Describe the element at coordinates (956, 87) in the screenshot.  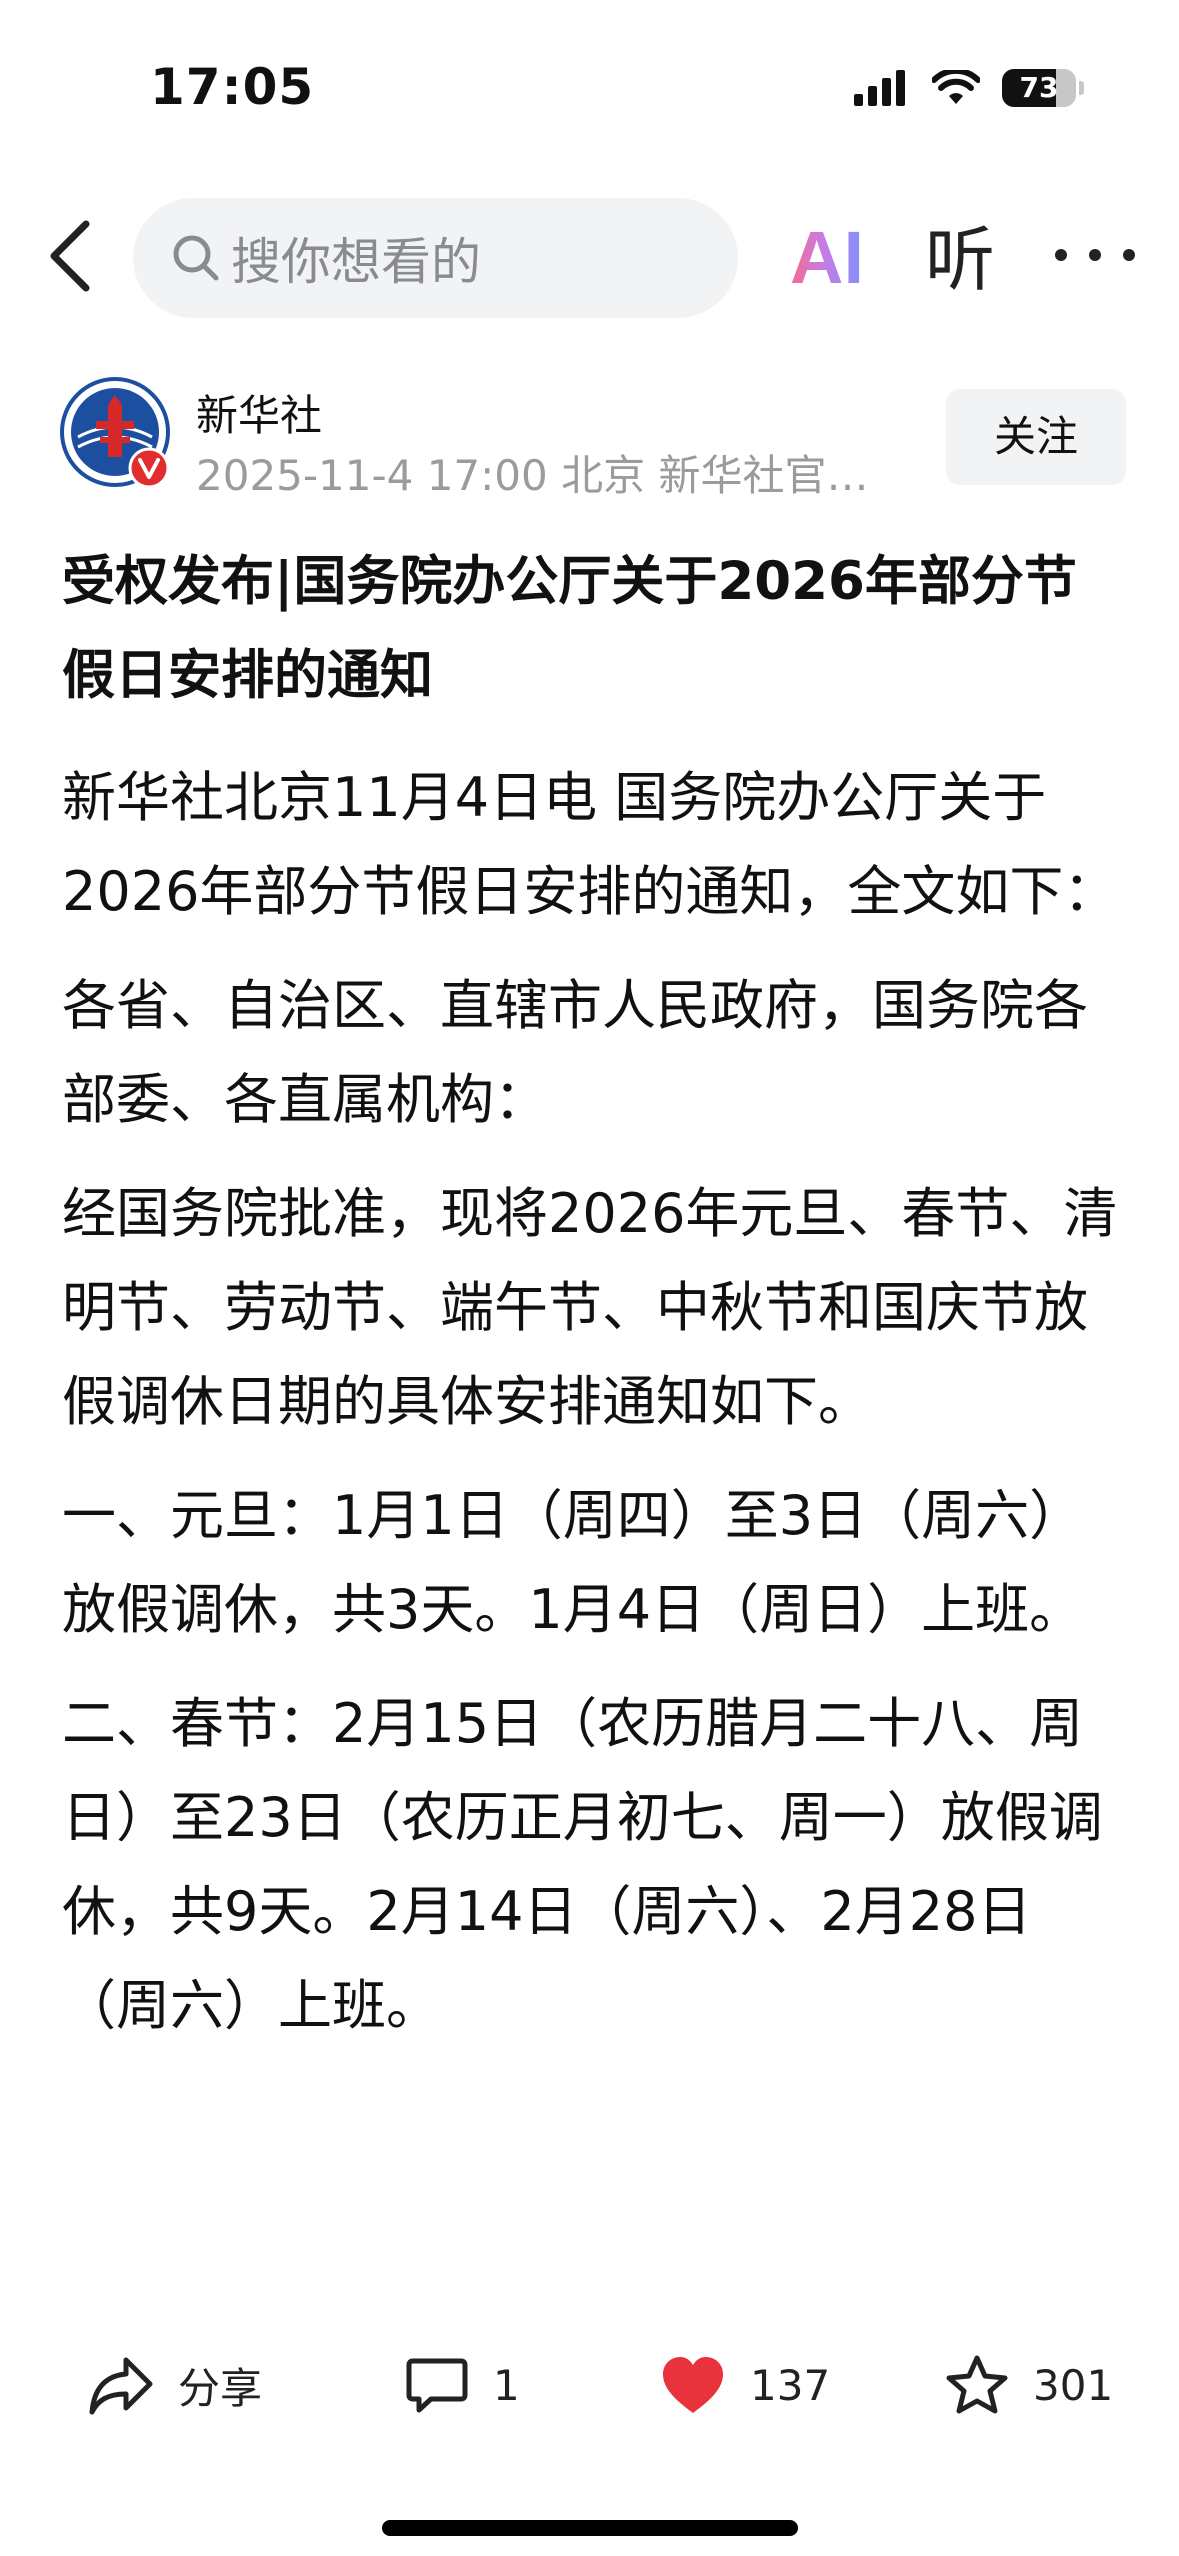
I see `wifi-icon` at that location.